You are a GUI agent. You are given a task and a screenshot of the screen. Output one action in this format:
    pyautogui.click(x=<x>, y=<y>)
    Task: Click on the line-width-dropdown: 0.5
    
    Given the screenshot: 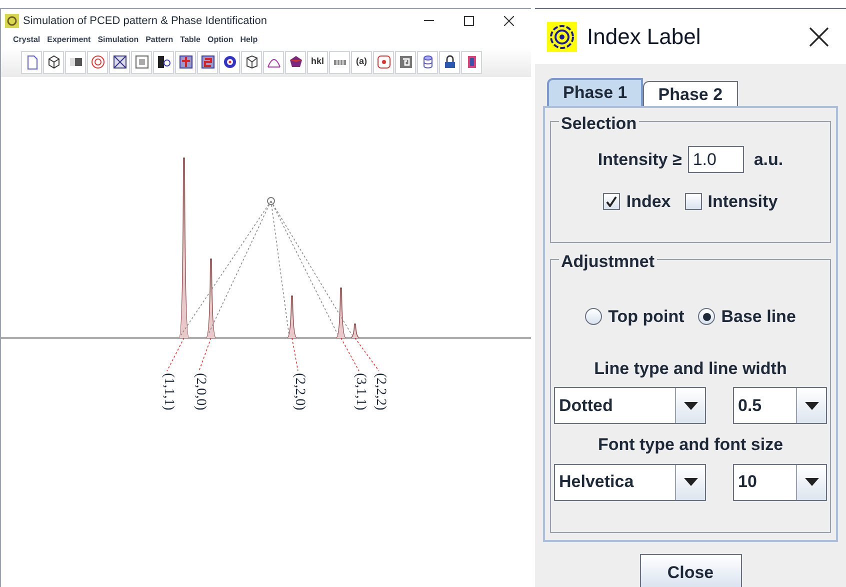 What is the action you would take?
    pyautogui.click(x=780, y=405)
    